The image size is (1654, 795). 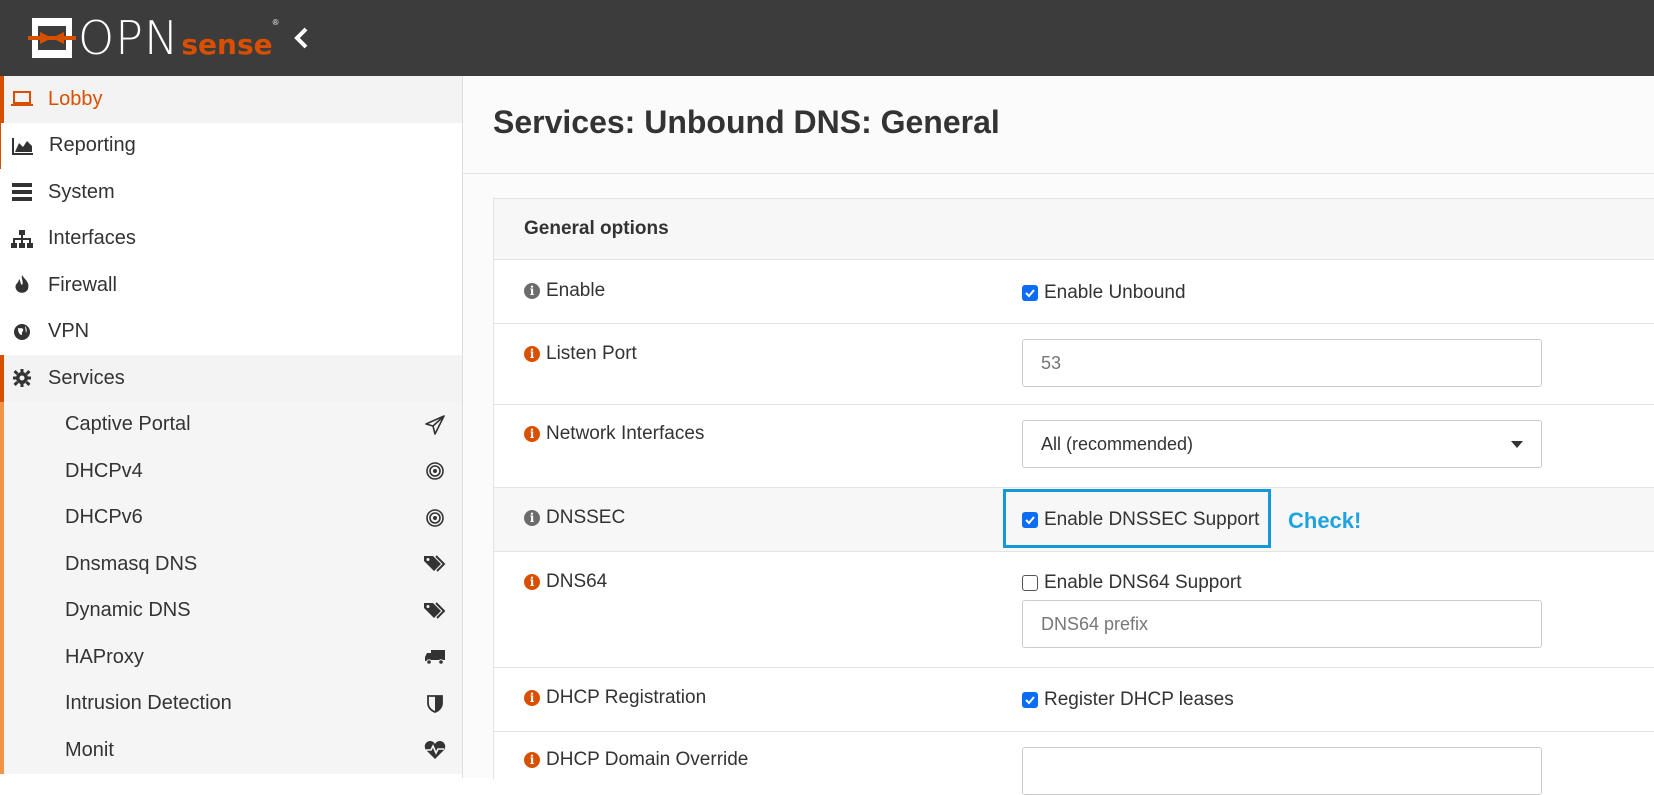 I want to click on sidebar-item-system: System, so click(x=231, y=192).